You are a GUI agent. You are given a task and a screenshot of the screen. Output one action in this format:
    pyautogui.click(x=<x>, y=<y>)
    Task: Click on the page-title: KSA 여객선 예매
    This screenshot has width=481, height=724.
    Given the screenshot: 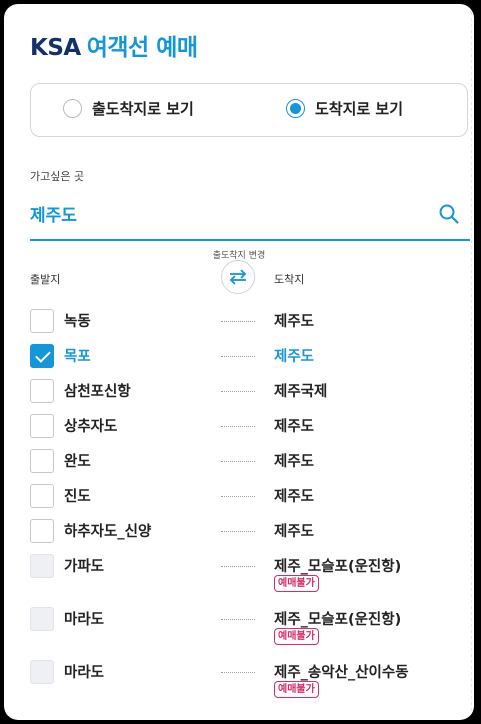 What is the action you would take?
    pyautogui.click(x=114, y=45)
    